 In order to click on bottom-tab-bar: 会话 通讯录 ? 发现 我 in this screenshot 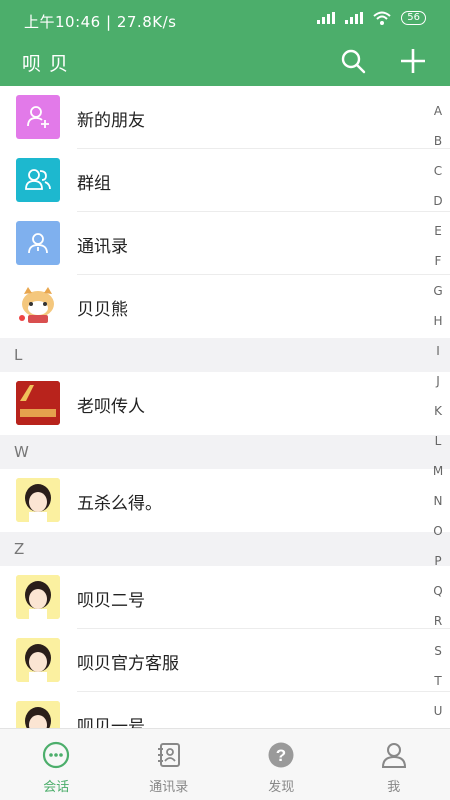, I will do `click(225, 764)`.